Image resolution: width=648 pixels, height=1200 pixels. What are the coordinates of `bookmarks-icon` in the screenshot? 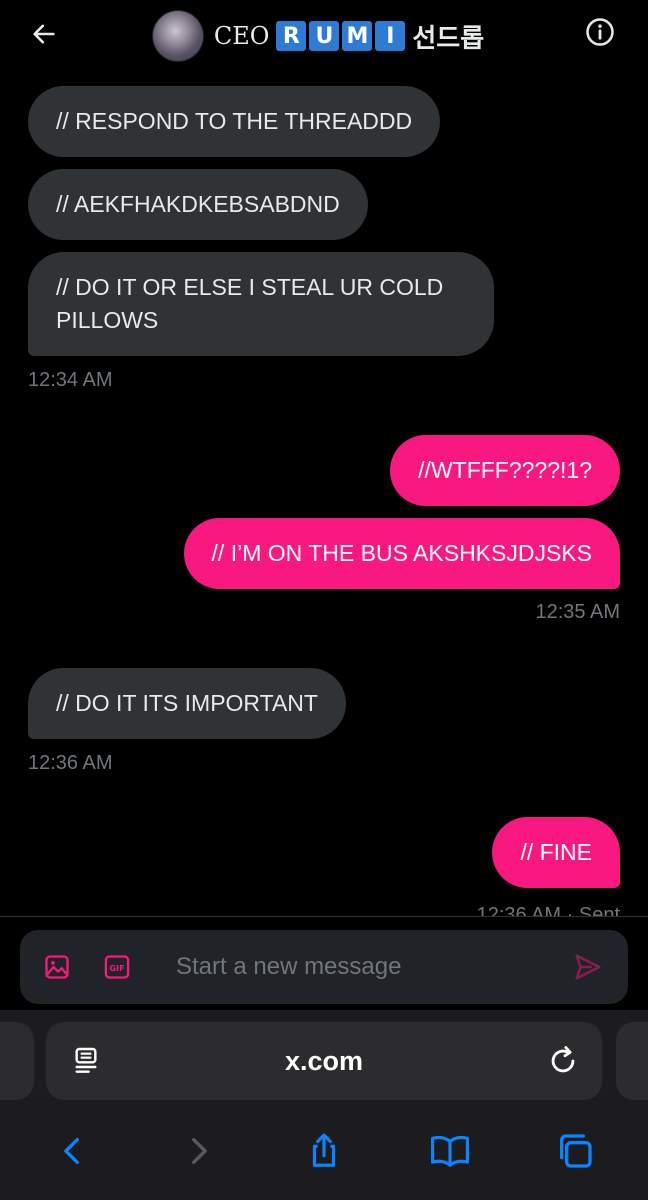 It's located at (449, 1151).